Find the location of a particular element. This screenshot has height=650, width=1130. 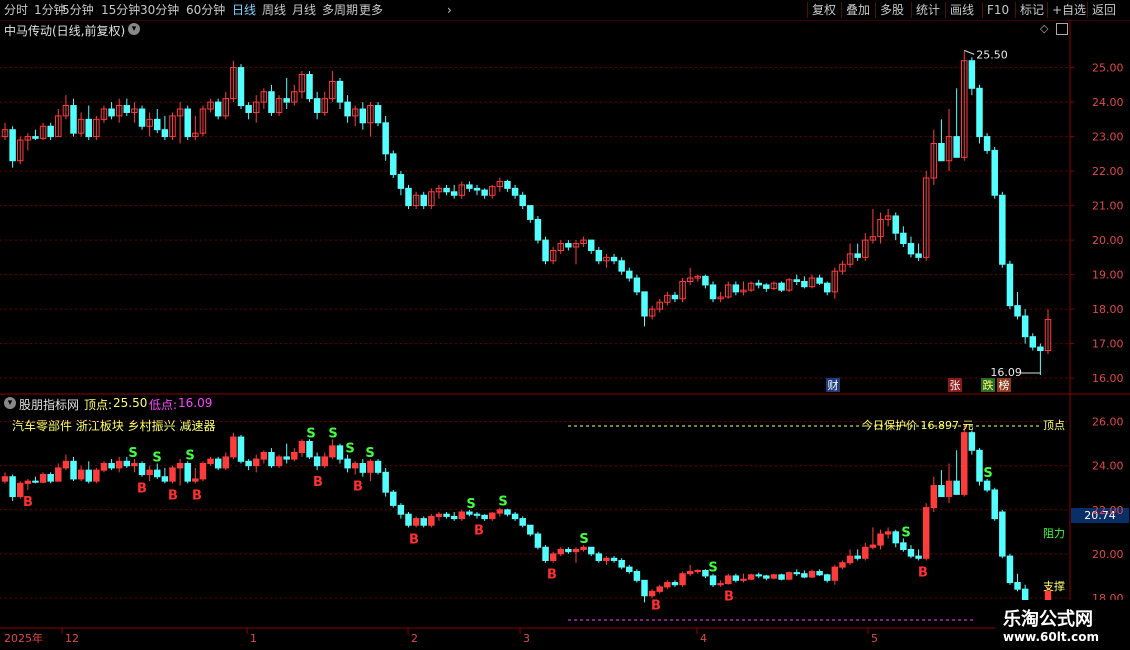

event-marker-text: 榜 is located at coordinates (1004, 385).